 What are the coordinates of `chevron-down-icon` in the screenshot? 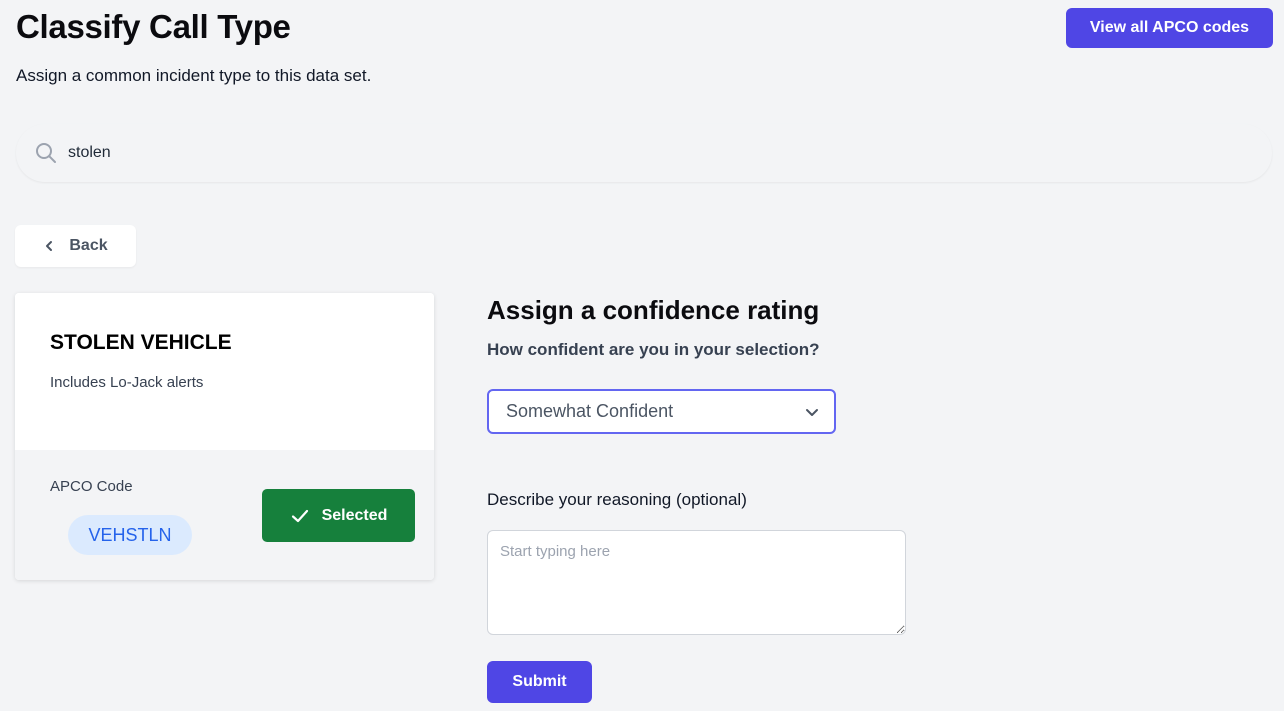 It's located at (812, 412).